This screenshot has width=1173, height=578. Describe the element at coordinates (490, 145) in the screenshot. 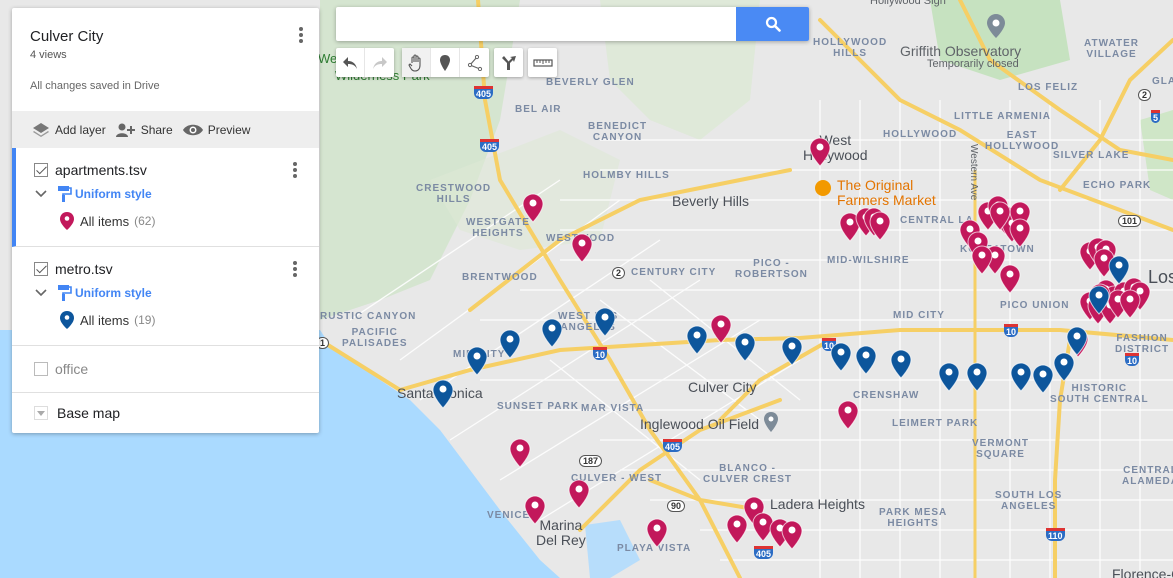

I see `highway-shield-405: 405` at that location.